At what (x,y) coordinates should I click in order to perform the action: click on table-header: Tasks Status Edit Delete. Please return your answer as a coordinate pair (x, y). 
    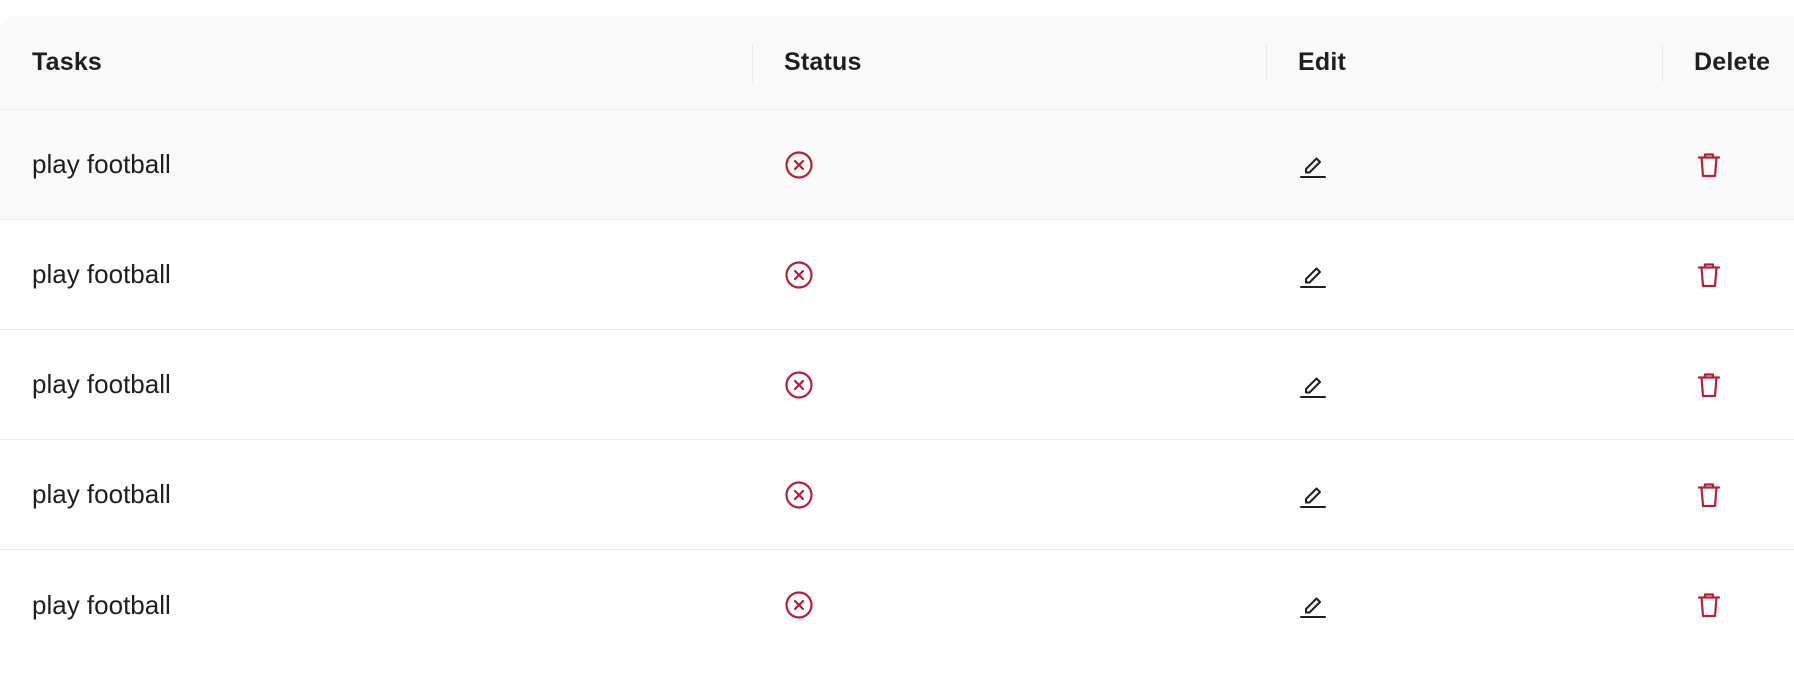
    Looking at the image, I should click on (897, 63).